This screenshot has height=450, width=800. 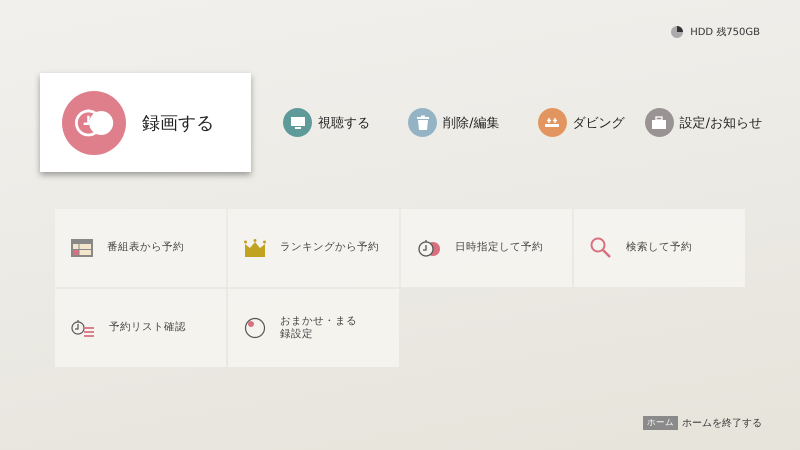 What do you see at coordinates (313, 248) in the screenshot?
I see `menu-tile: ランキングから予約` at bounding box center [313, 248].